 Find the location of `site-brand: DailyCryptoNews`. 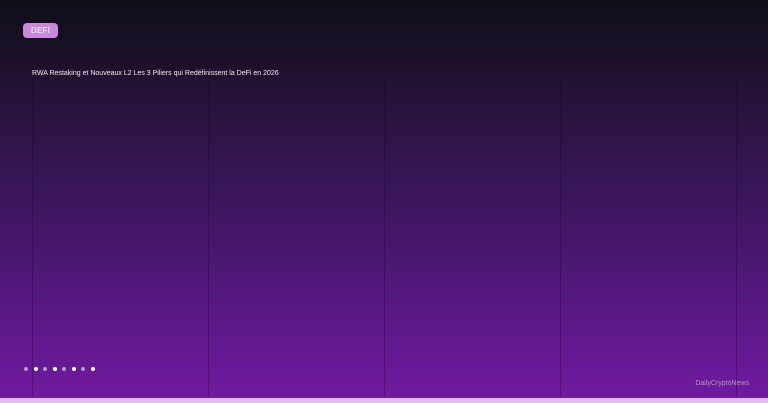

site-brand: DailyCryptoNews is located at coordinates (722, 383).